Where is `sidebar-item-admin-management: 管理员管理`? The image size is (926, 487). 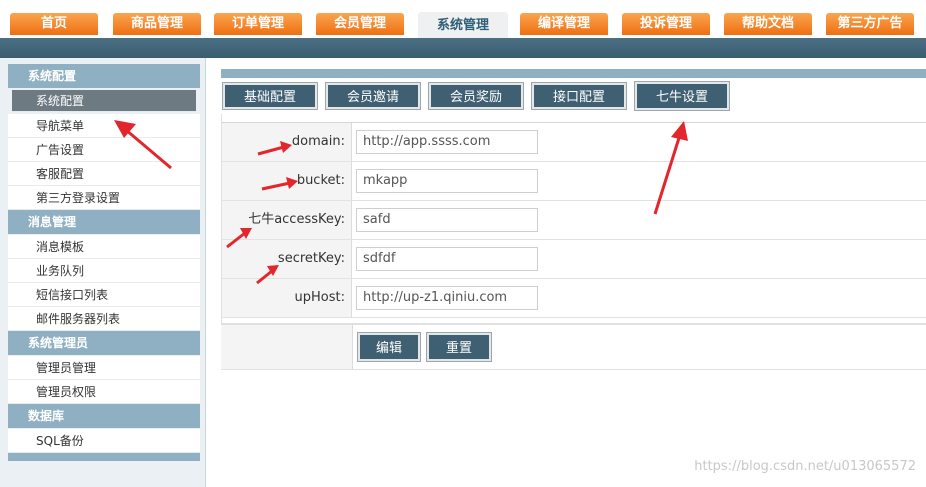 sidebar-item-admin-management: 管理员管理 is located at coordinates (104, 368).